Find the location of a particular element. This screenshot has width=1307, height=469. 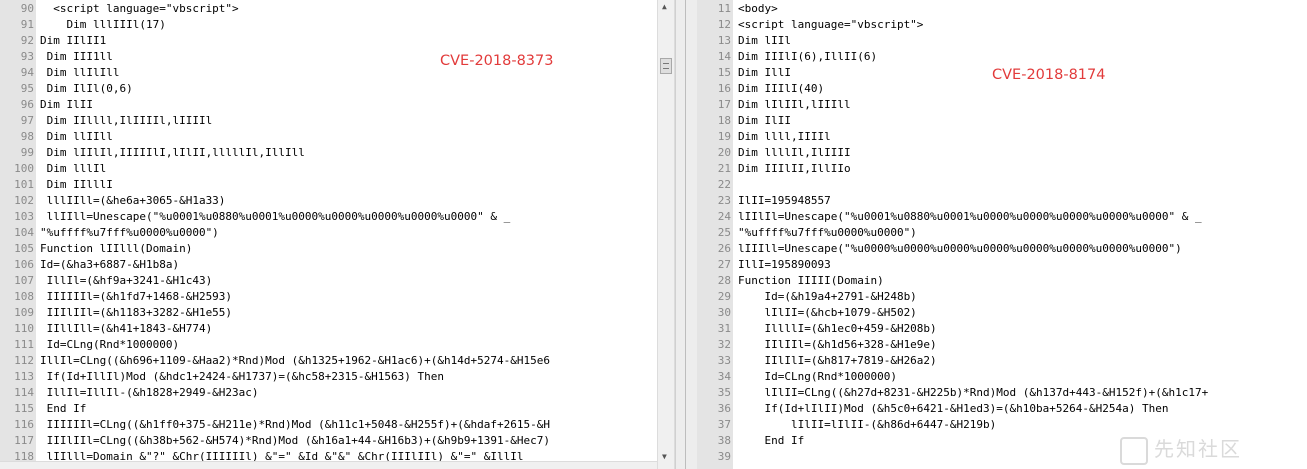

code-text: lllIIll=(&he6a+3065-&H1a33) is located at coordinates (133, 201).